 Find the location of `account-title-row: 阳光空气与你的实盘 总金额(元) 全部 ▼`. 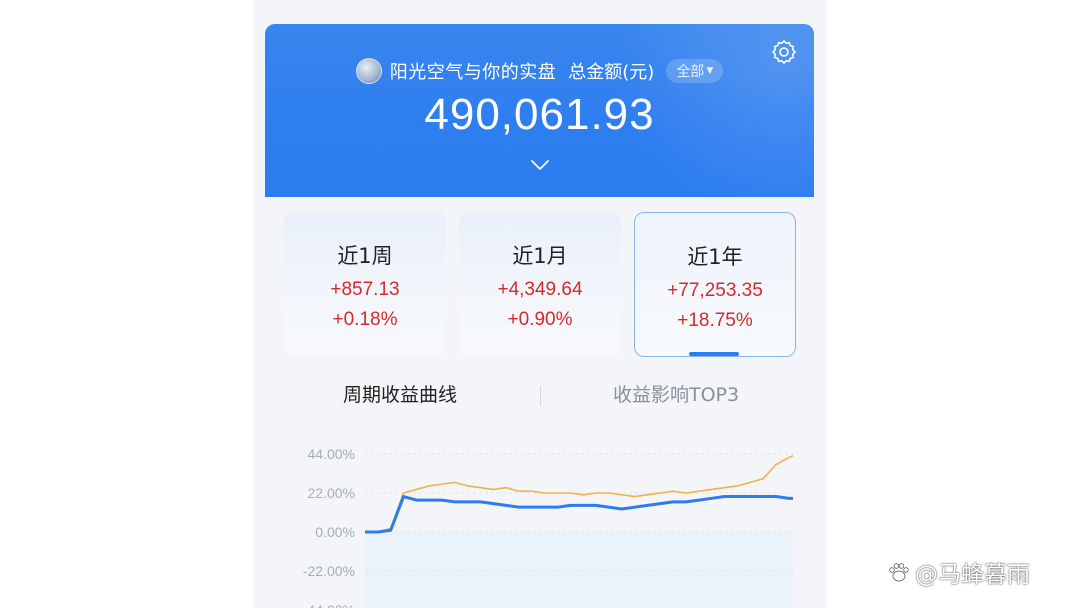

account-title-row: 阳光空气与你的实盘 总金额(元) 全部 ▼ is located at coordinates (539, 71).